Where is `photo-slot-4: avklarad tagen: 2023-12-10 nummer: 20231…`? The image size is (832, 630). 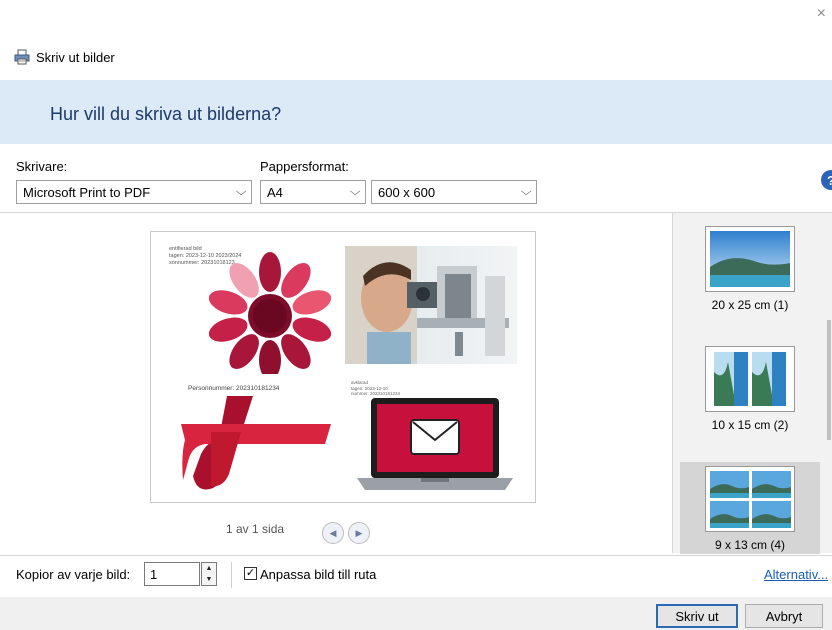
photo-slot-4: avklarad tagen: 2023-12-10 nummer: 20231… is located at coordinates (435, 439).